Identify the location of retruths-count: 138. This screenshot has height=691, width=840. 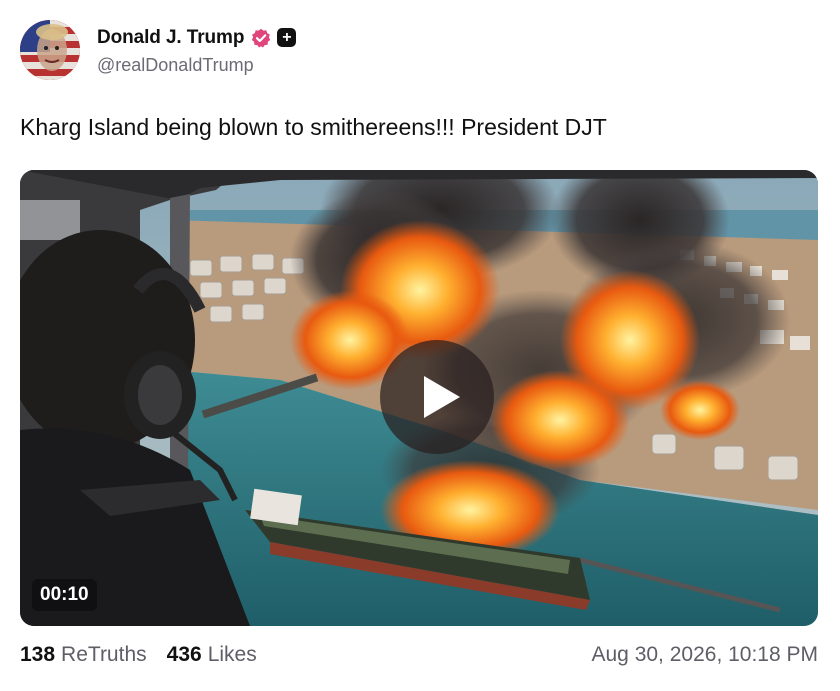
(38, 654).